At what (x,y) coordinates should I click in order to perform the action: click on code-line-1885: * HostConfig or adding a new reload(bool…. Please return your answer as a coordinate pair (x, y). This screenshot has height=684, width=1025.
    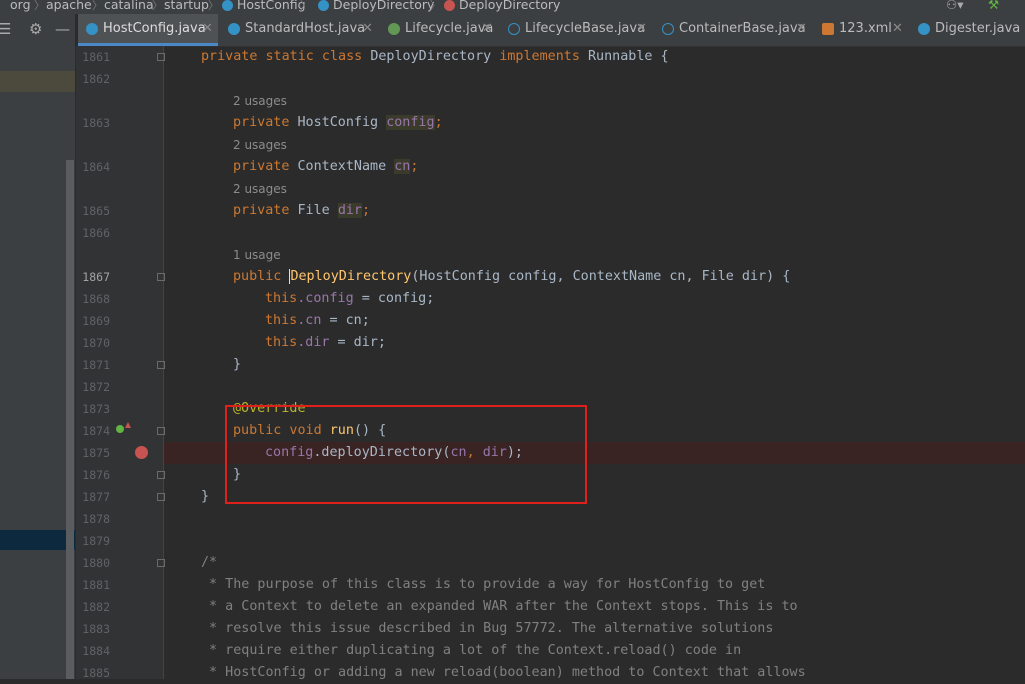
    Looking at the image, I should click on (503, 672).